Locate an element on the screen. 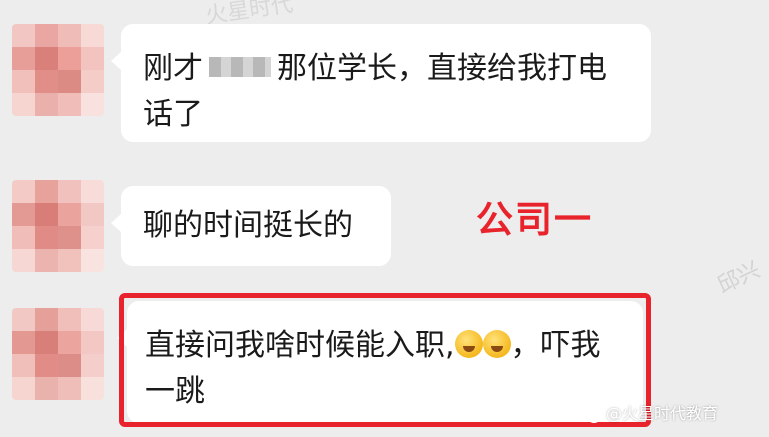  message-bubble: 聊的时间挺长的 is located at coordinates (251, 226).